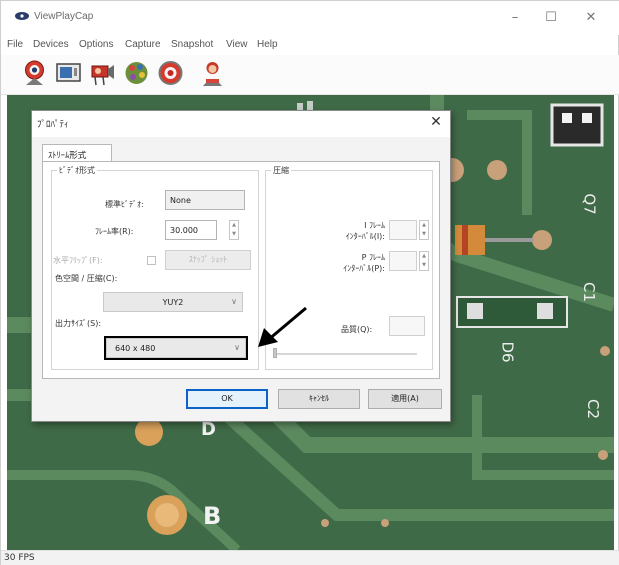  Describe the element at coordinates (114, 231) in the screenshot. I see `frame-rate-label: ﾌﾚｰﾑ率(R):` at that location.